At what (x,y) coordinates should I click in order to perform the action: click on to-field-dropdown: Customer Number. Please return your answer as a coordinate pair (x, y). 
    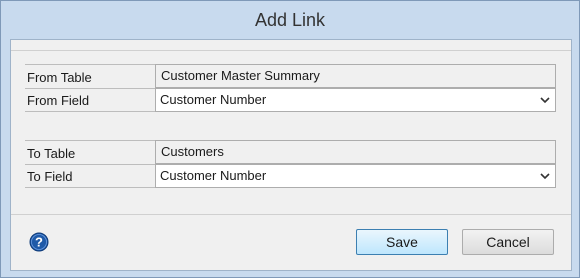
    Looking at the image, I should click on (355, 176).